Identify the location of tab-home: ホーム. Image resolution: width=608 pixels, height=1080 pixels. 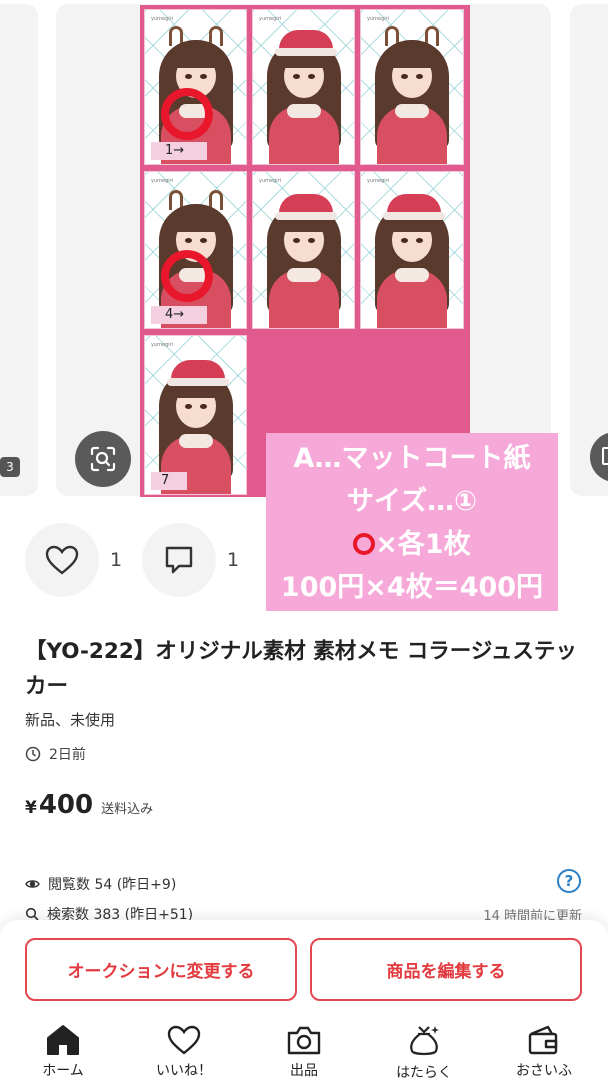
(63, 1052).